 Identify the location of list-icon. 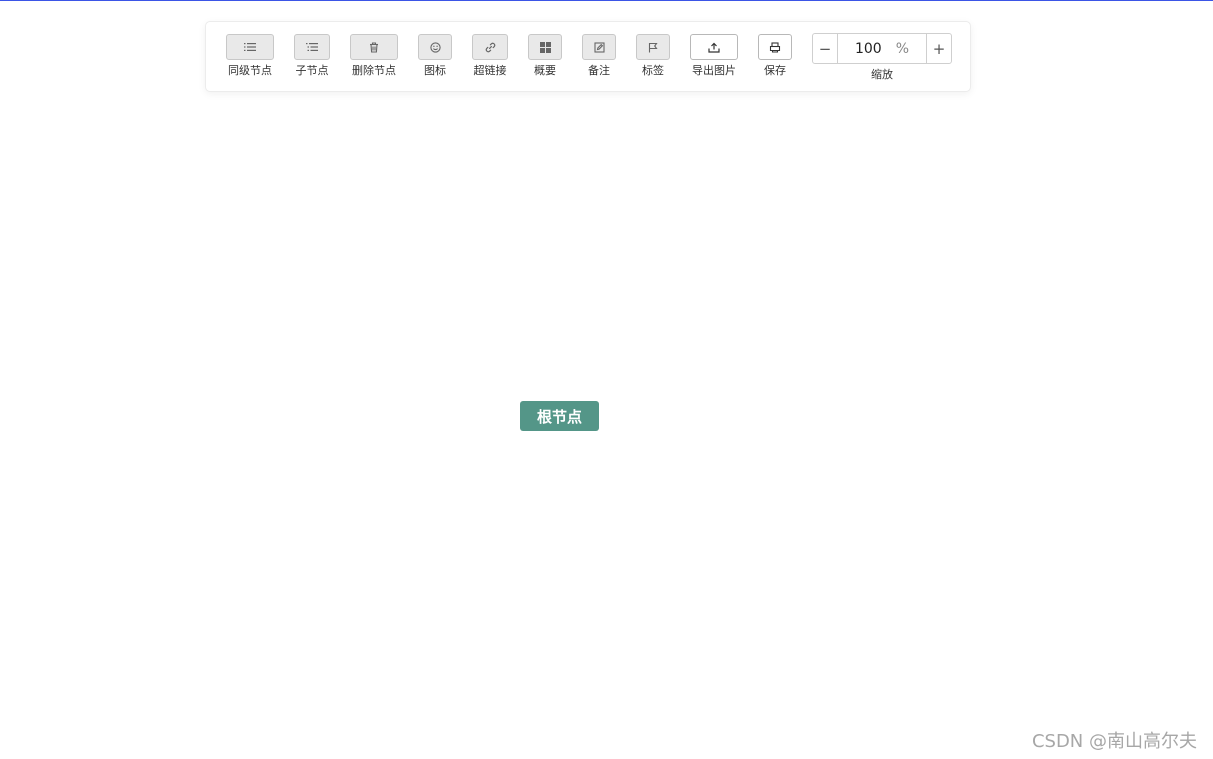
(250, 47).